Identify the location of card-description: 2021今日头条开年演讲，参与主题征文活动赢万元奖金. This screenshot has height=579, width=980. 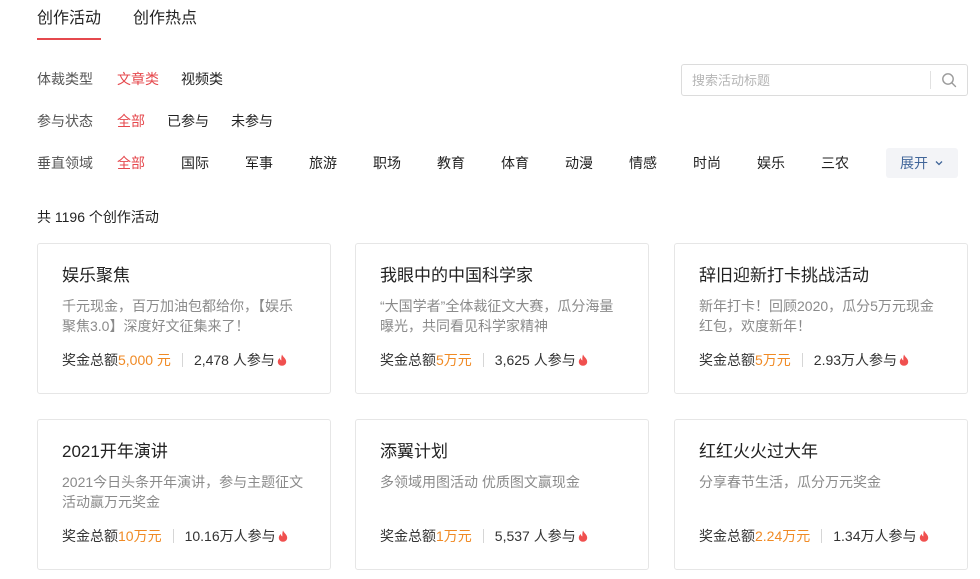
(183, 492).